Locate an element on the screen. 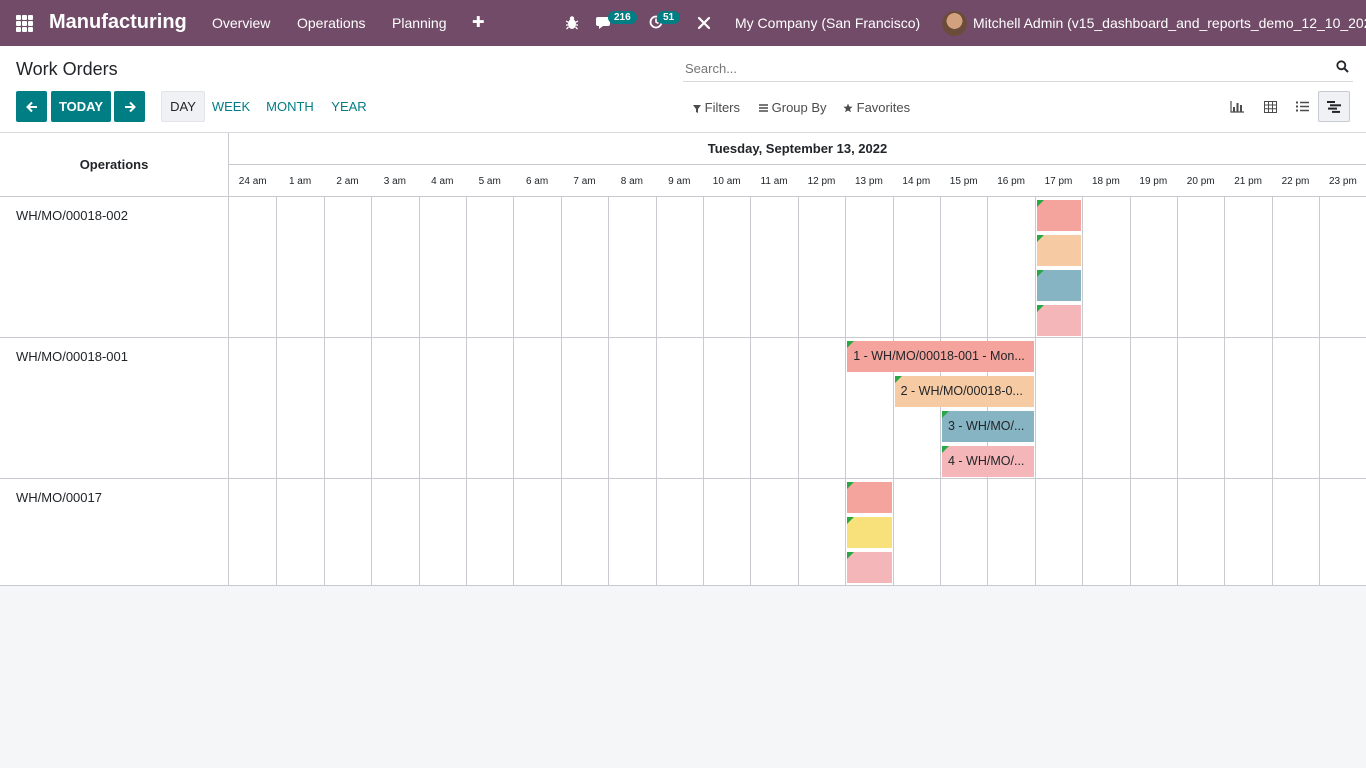 The height and width of the screenshot is (768, 1366). chat-count-badge: 216 is located at coordinates (622, 17).